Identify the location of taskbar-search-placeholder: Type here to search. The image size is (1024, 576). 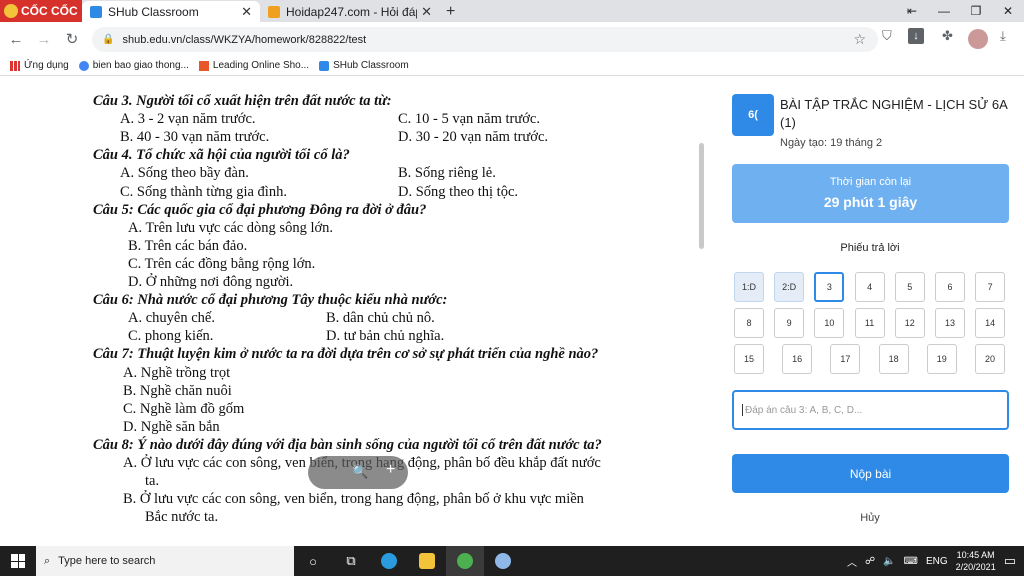
(107, 561).